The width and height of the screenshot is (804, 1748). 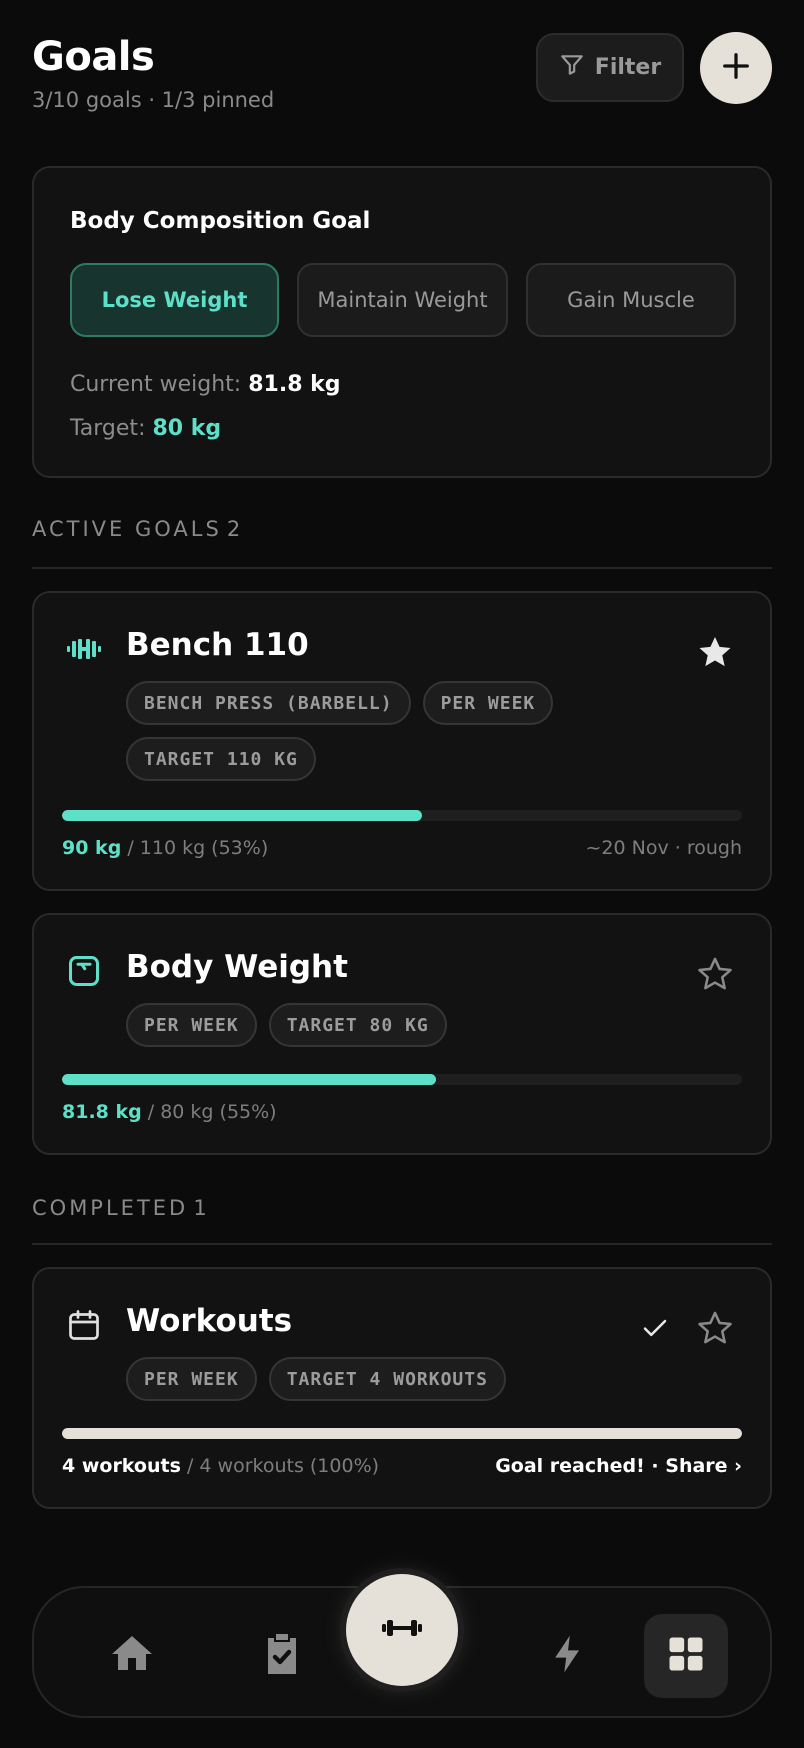 I want to click on nav-plans, so click(x=282, y=1656).